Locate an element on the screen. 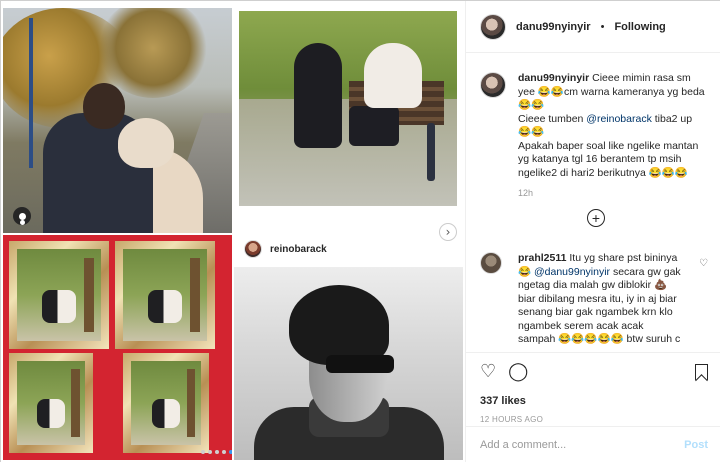 This screenshot has width=720, height=462. comment-text: Cieee tumben is located at coordinates (551, 118).